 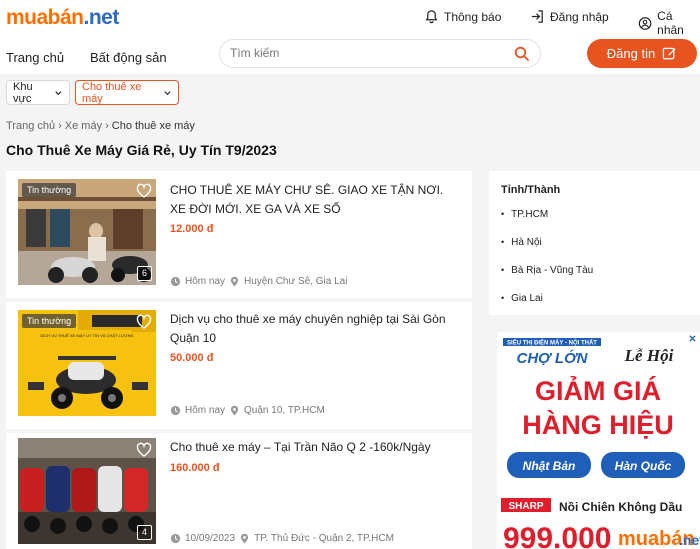 I want to click on menu-home: Trang chủ, so click(x=35, y=57).